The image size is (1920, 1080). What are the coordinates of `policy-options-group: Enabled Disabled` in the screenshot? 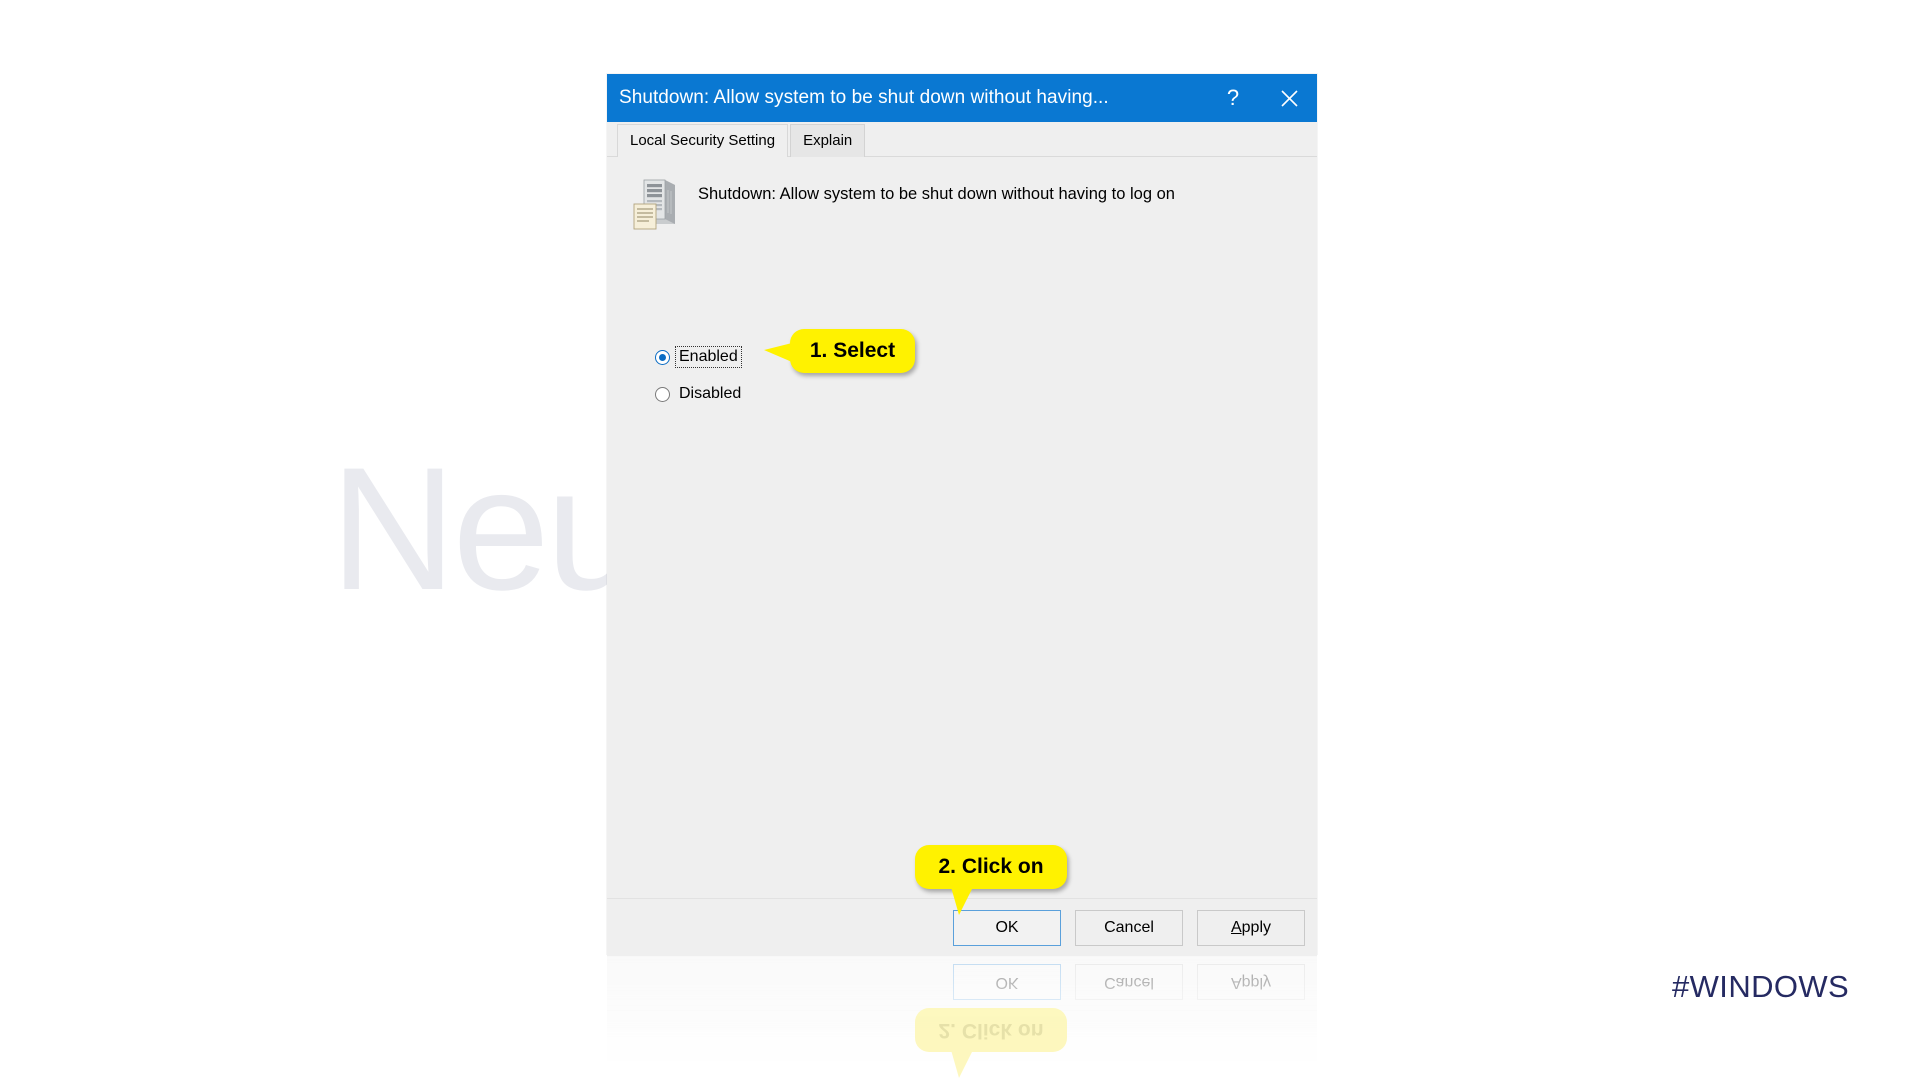 It's located at (699, 379).